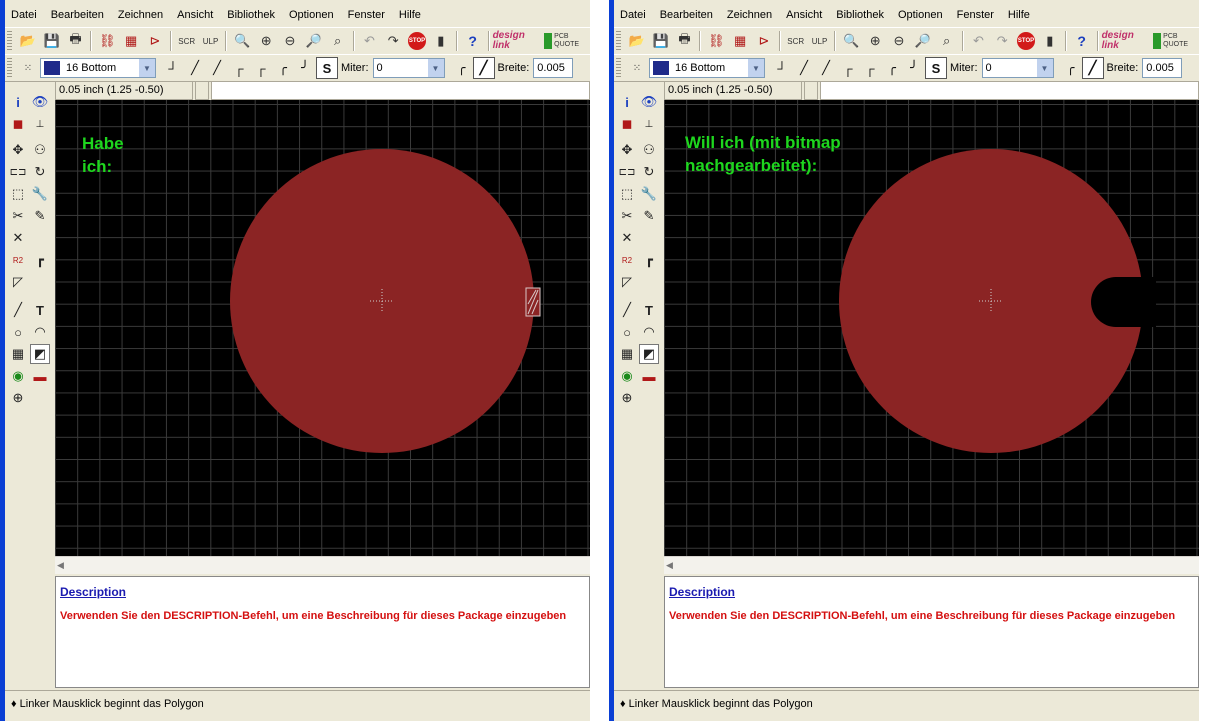  Describe the element at coordinates (627, 102) in the screenshot. I see `info-icon: i` at that location.